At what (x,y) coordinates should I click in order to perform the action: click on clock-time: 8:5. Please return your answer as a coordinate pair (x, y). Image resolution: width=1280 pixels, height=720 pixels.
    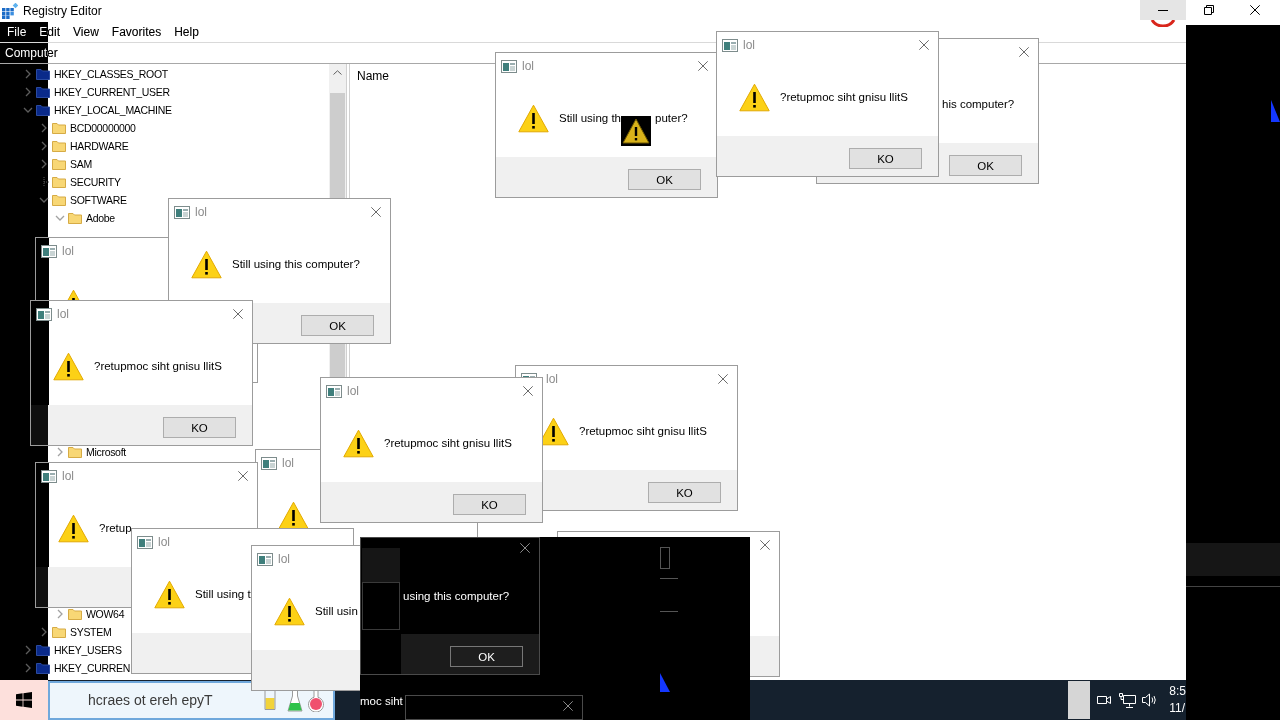
    Looking at the image, I should click on (1177, 691).